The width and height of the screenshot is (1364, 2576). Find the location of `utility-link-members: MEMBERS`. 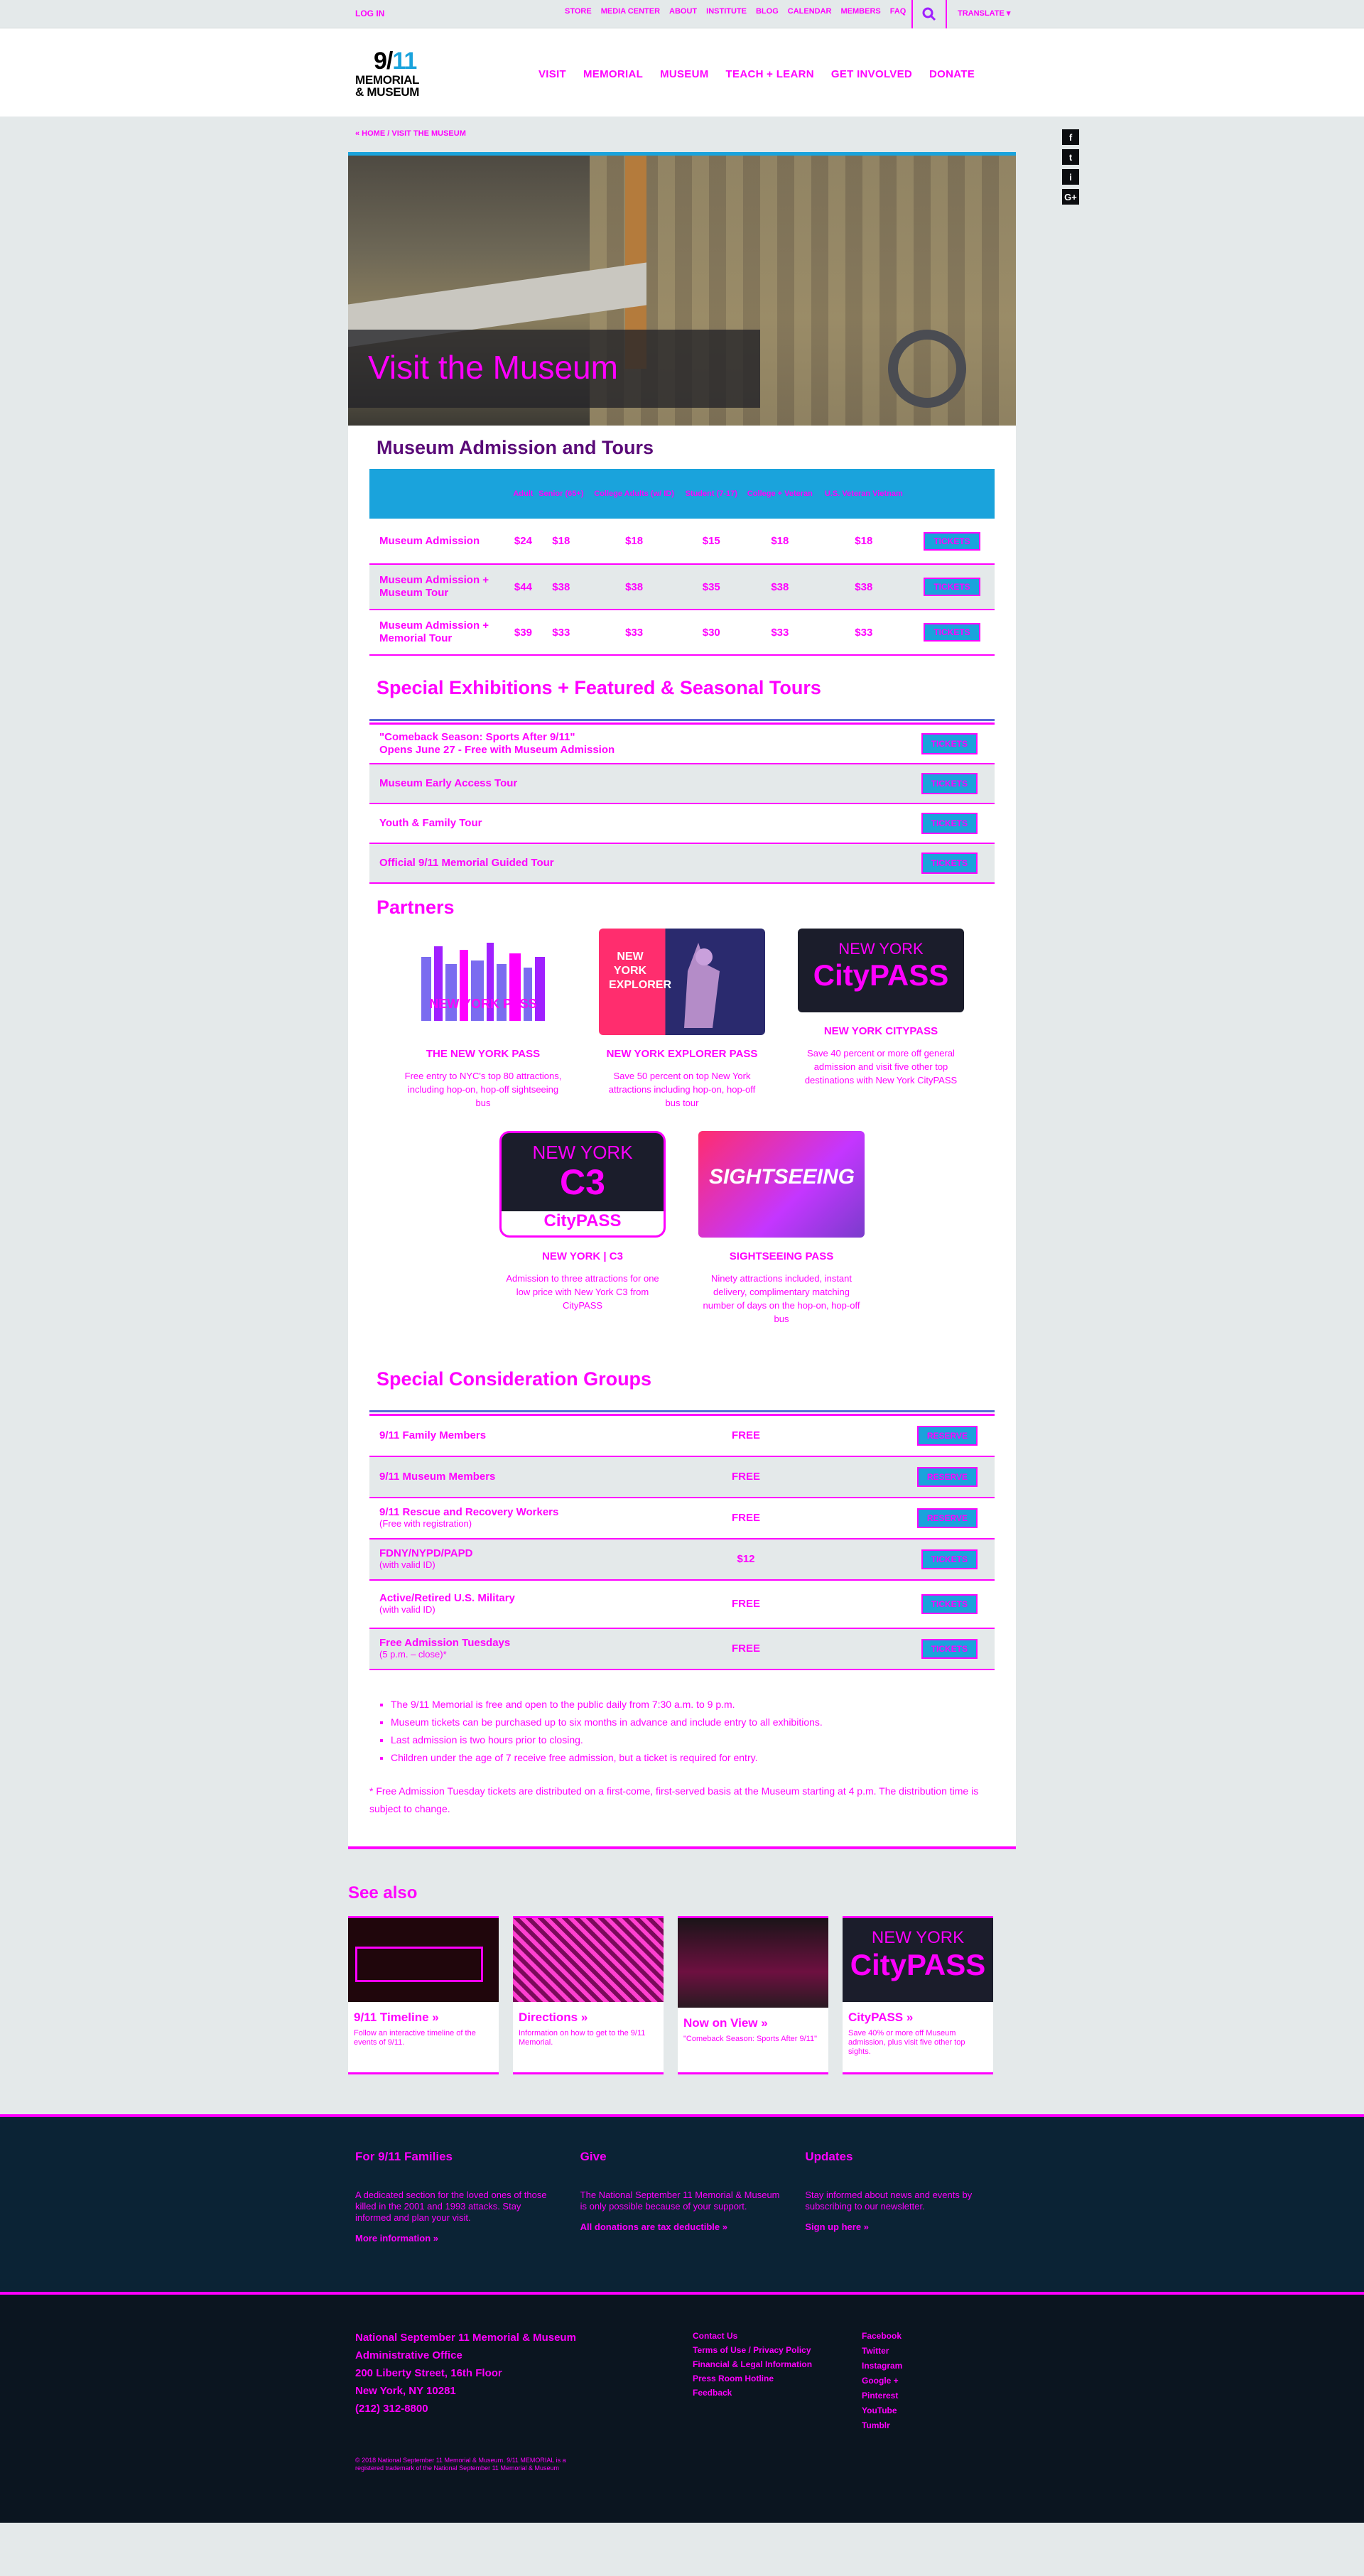

utility-link-members: MEMBERS is located at coordinates (861, 11).